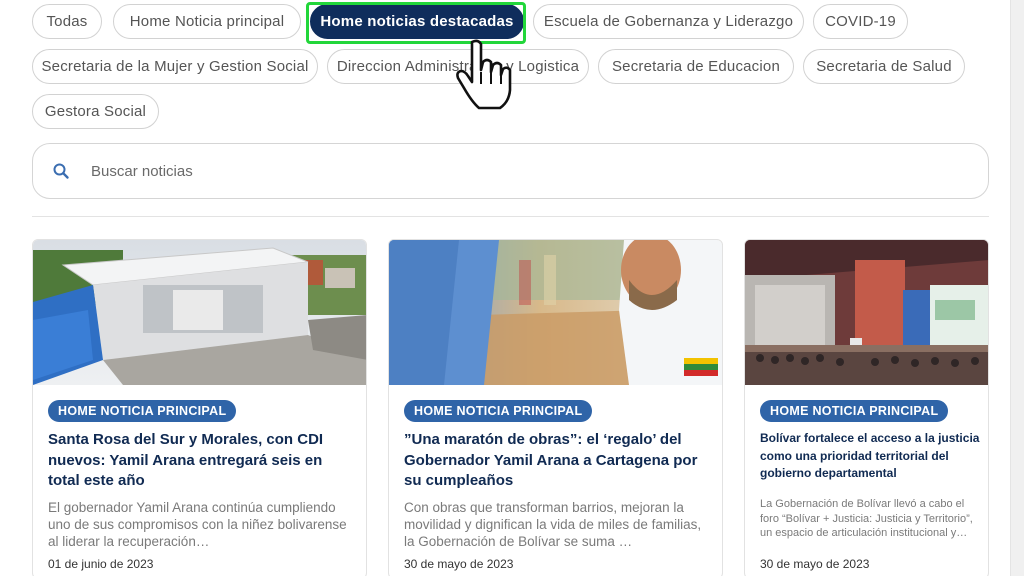  What do you see at coordinates (1017, 288) in the screenshot?
I see `scrollbar` at bounding box center [1017, 288].